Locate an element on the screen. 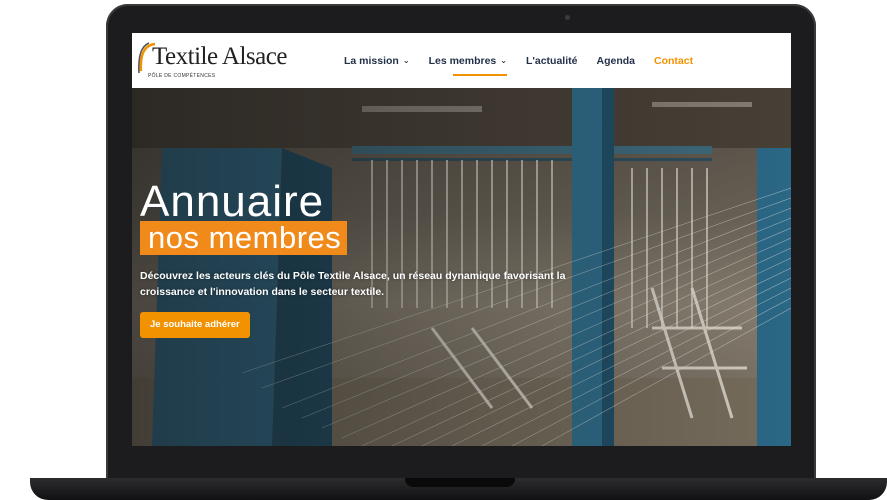 The height and width of the screenshot is (500, 887). nav-item-agenda: Agenda is located at coordinates (615, 61).